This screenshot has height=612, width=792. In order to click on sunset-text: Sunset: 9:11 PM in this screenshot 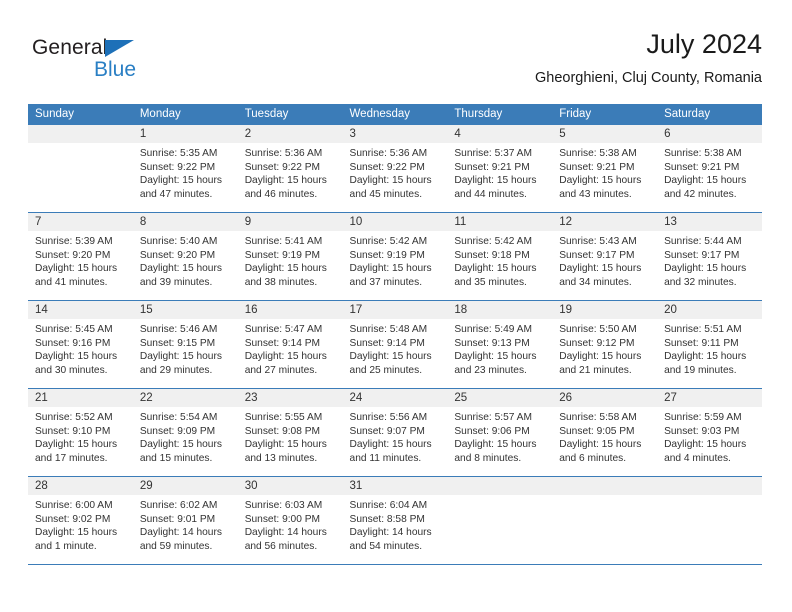, I will do `click(701, 343)`.